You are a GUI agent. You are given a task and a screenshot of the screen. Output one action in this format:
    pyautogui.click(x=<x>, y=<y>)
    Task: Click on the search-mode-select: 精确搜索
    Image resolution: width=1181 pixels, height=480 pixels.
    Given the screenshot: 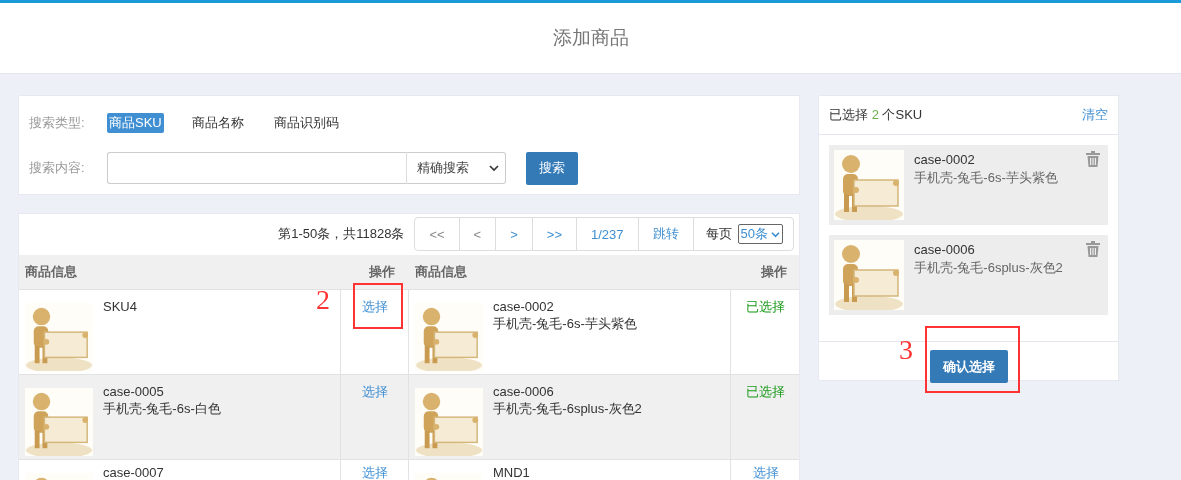 What is the action you would take?
    pyautogui.click(x=456, y=168)
    